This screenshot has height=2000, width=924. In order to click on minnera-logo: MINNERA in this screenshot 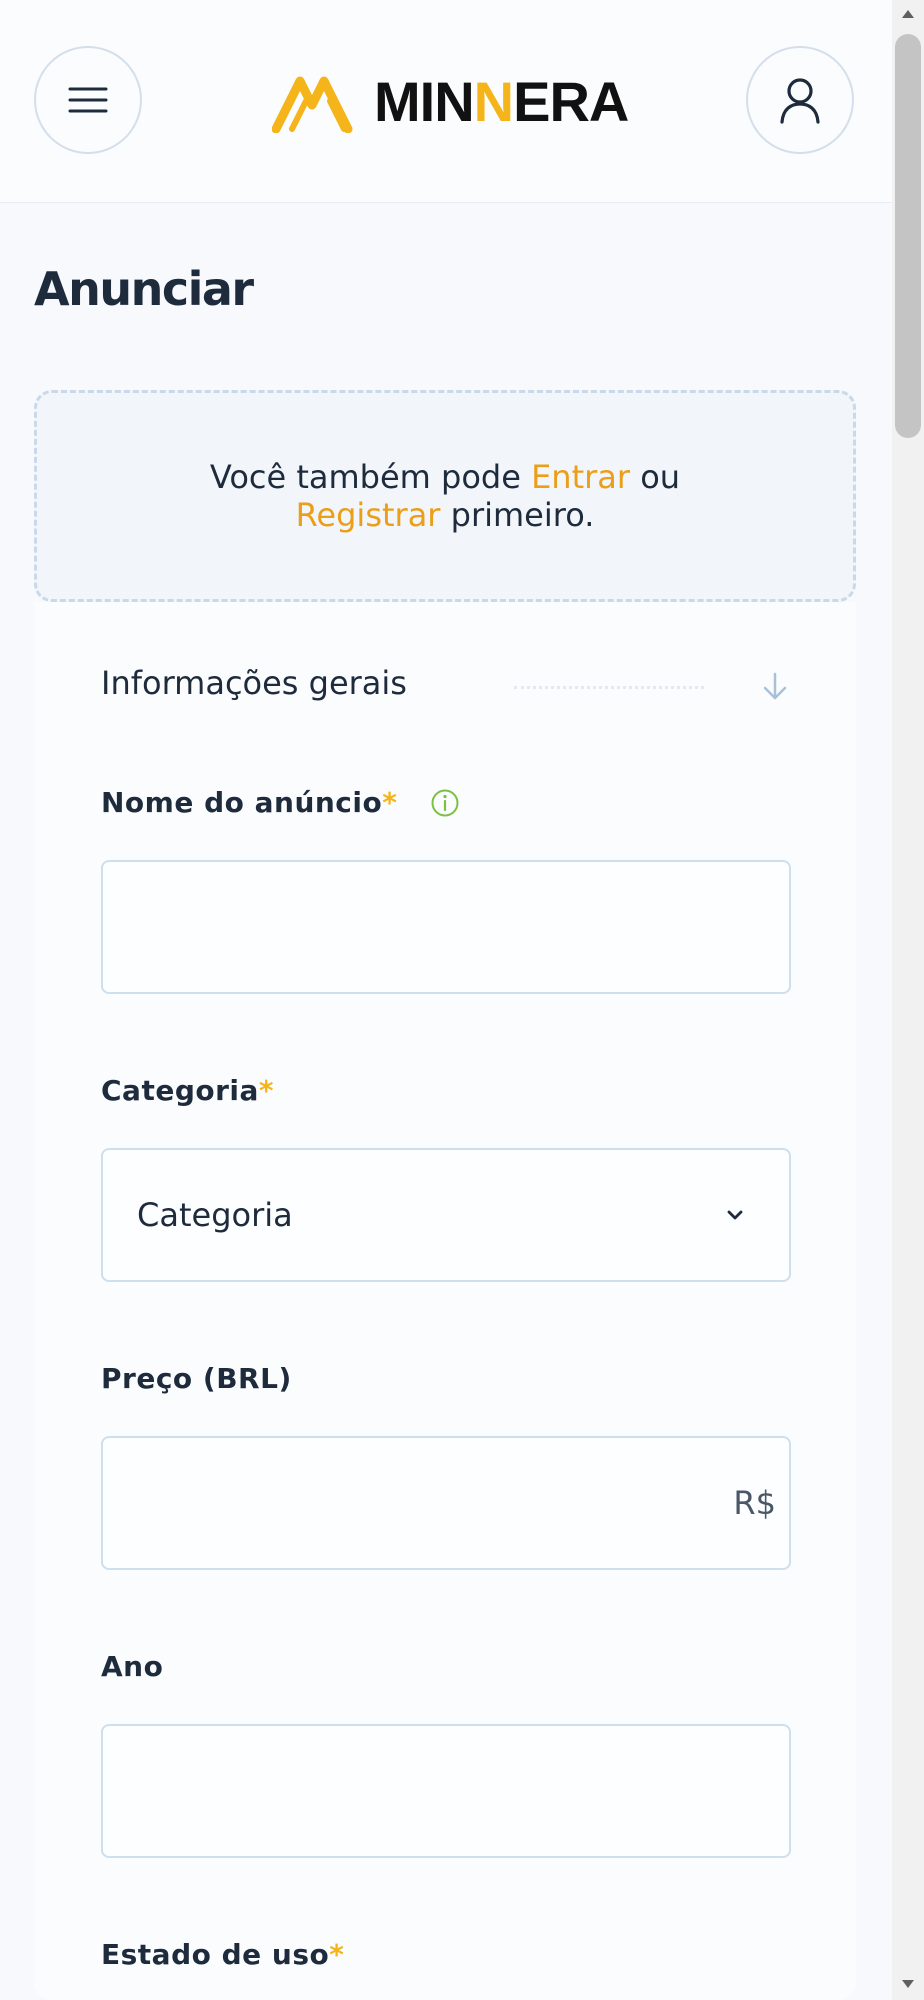, I will do `click(450, 102)`.